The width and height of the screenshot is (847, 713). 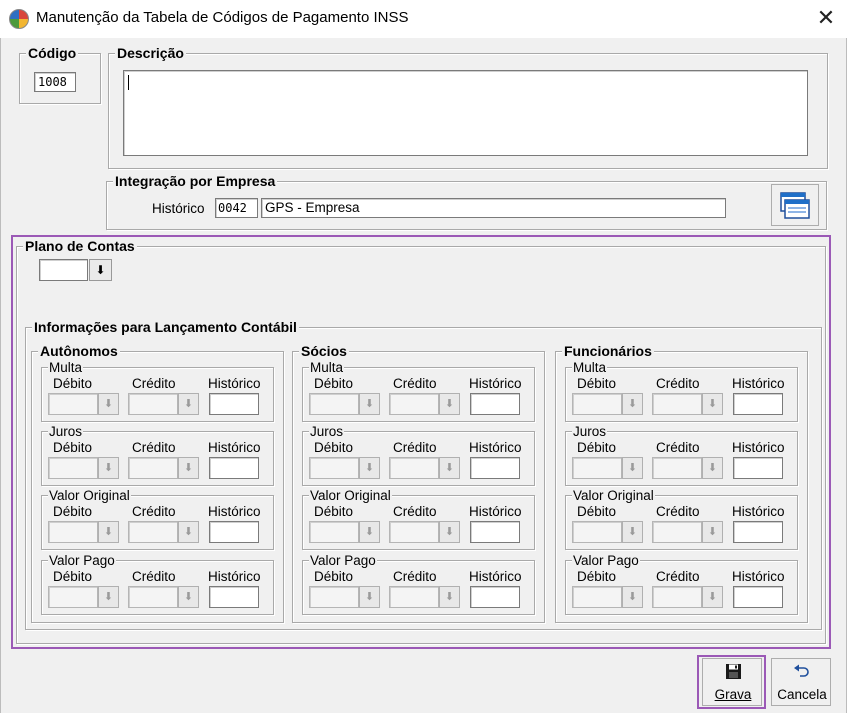 I want to click on autonomos-multa-debito-dropdown: ⬇, so click(x=108, y=404).